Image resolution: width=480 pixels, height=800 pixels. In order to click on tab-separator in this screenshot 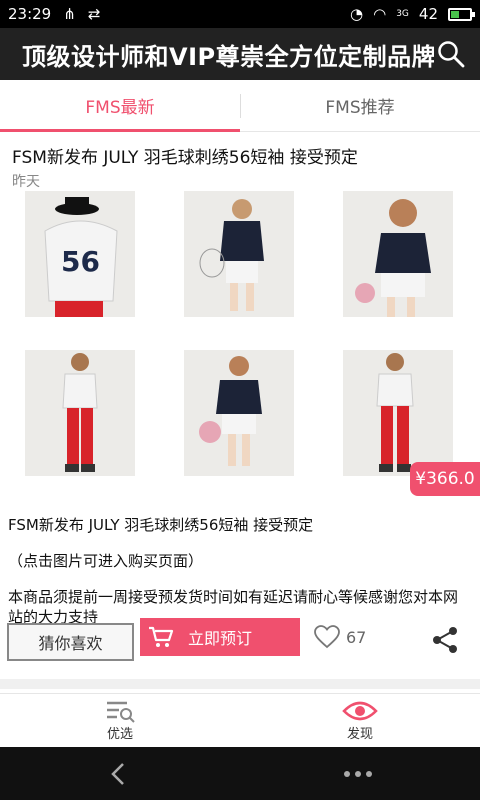, I will do `click(240, 106)`.